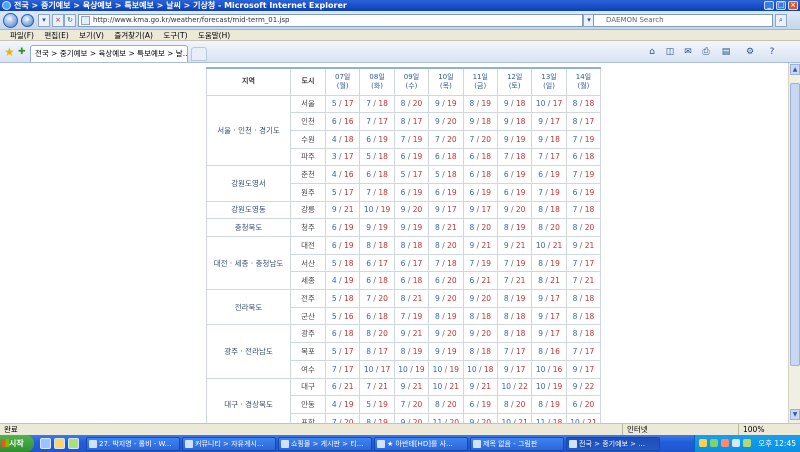  I want to click on task-app-icon, so click(573, 444).